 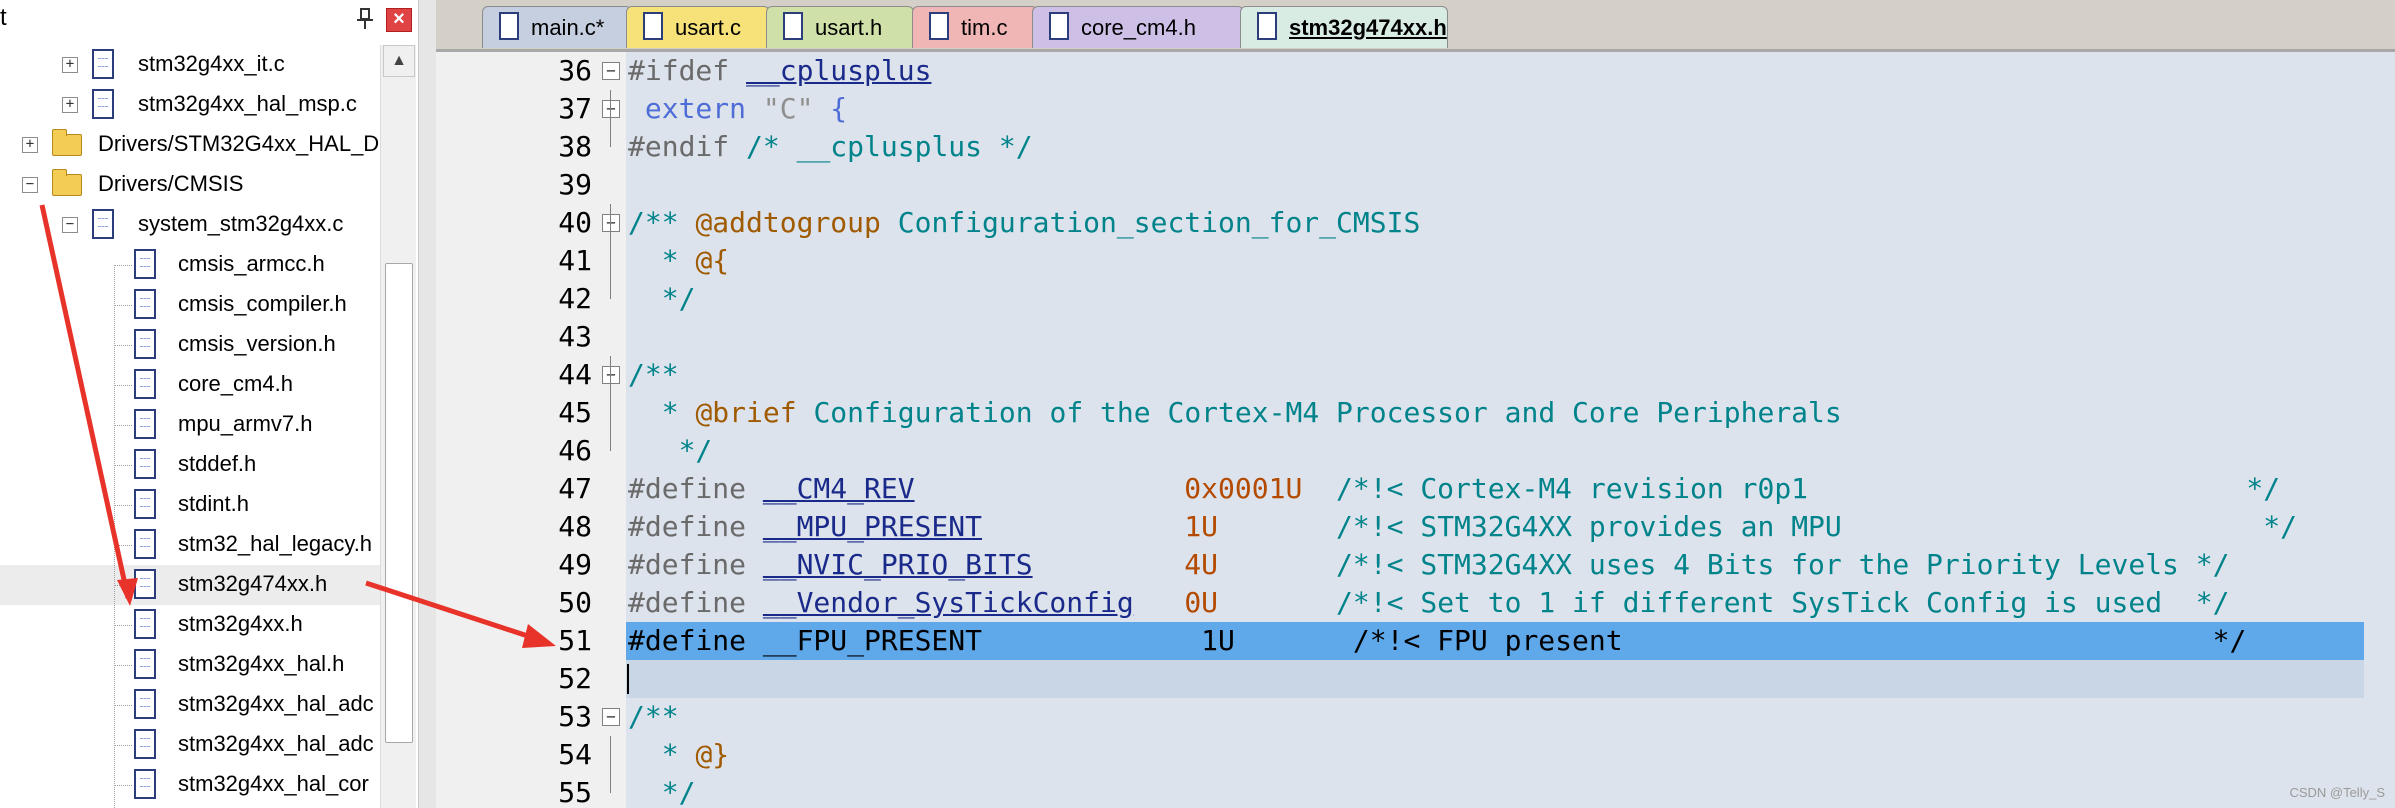 I want to click on line-number: 53, so click(x=575, y=716).